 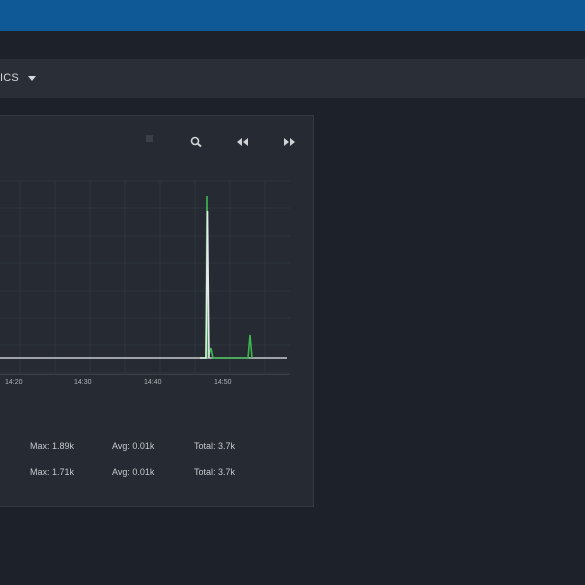 I want to click on x-tick-label: 14:50, so click(x=223, y=382).